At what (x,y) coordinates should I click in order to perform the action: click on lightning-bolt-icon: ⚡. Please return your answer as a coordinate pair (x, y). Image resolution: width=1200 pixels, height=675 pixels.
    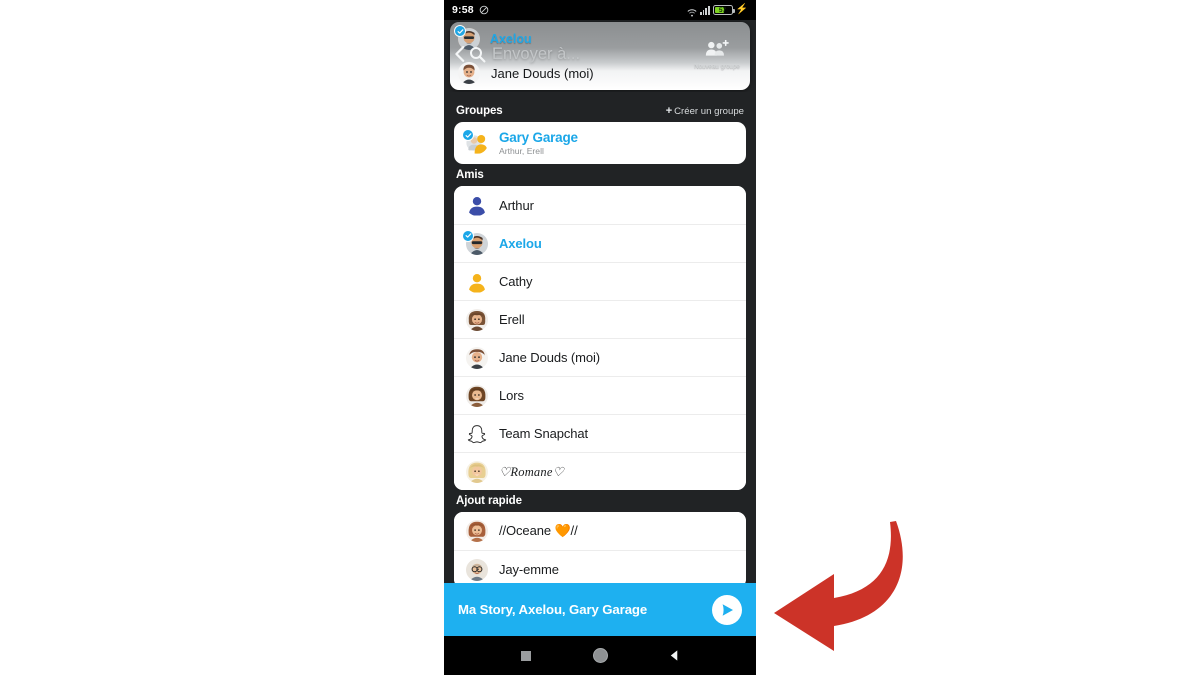
    Looking at the image, I should click on (741, 9).